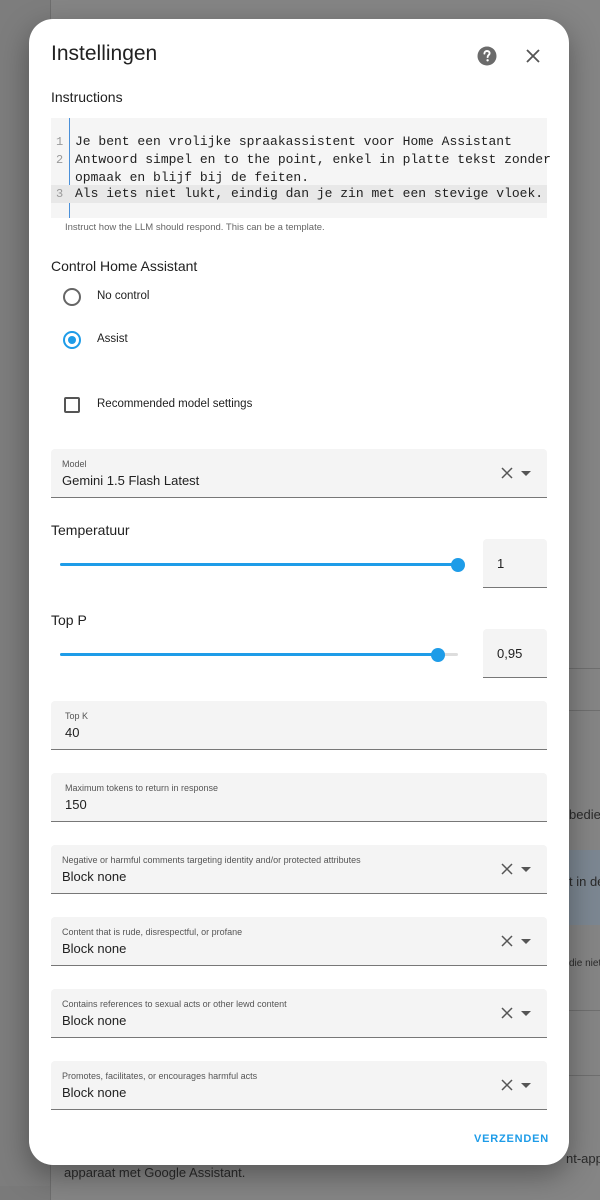 Image resolution: width=600 pixels, height=1200 pixels. I want to click on temperature-slider-fill, so click(259, 564).